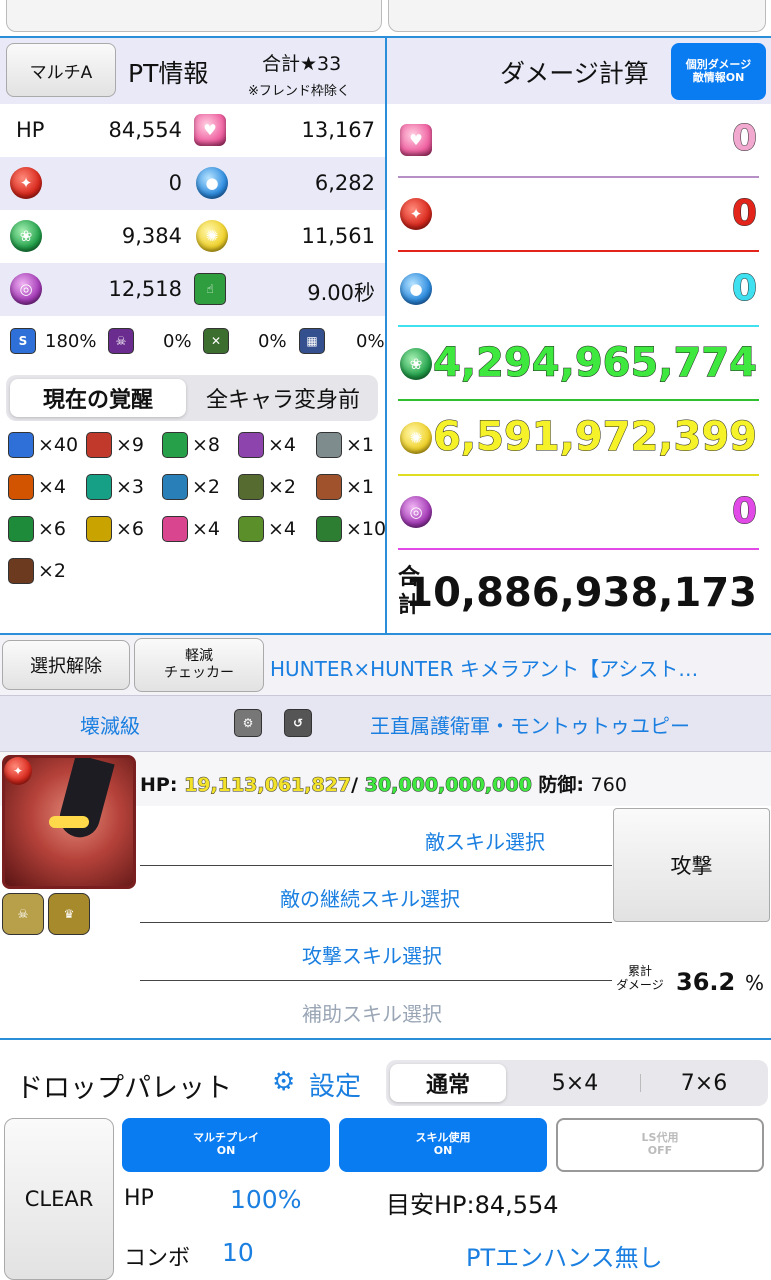 The height and width of the screenshot is (1280, 771). Describe the element at coordinates (99, 445) in the screenshot. I see `skill-boost-icon` at that location.